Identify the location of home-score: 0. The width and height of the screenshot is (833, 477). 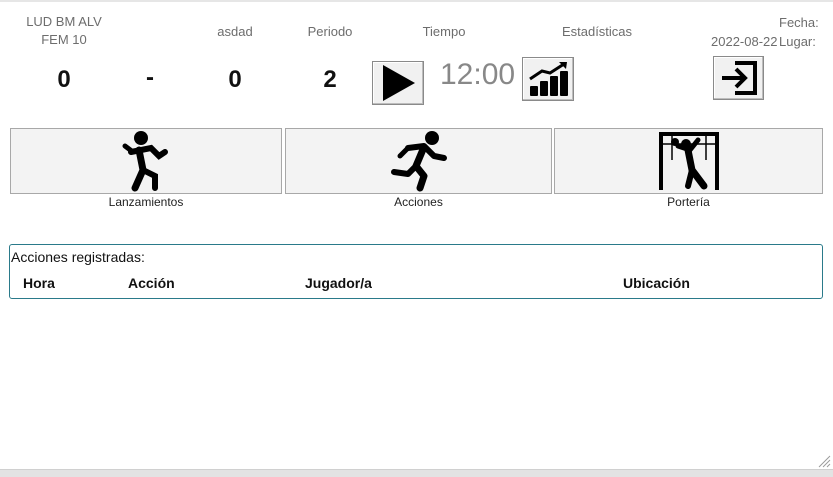
(64, 79).